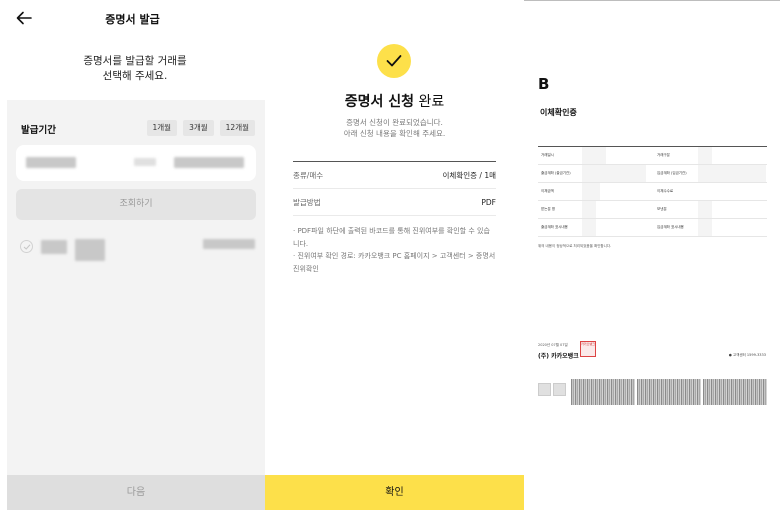  Describe the element at coordinates (135, 76) in the screenshot. I see `prompt-line-2: 선택해 주세요.` at that location.